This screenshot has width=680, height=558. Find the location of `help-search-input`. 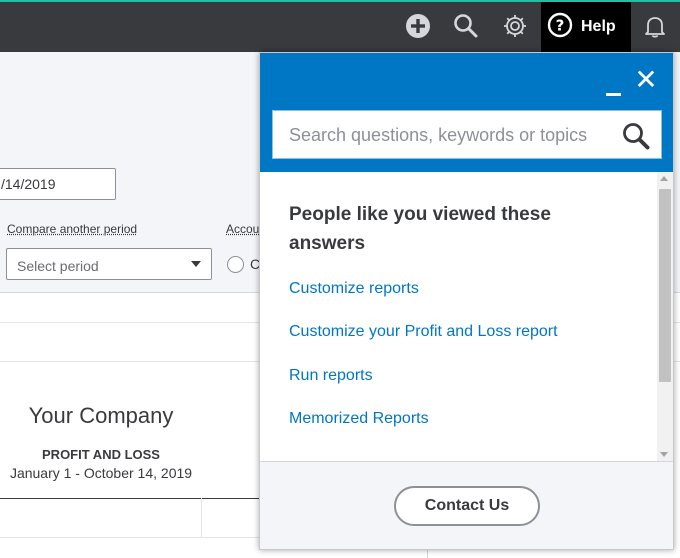

help-search-input is located at coordinates (449, 135).